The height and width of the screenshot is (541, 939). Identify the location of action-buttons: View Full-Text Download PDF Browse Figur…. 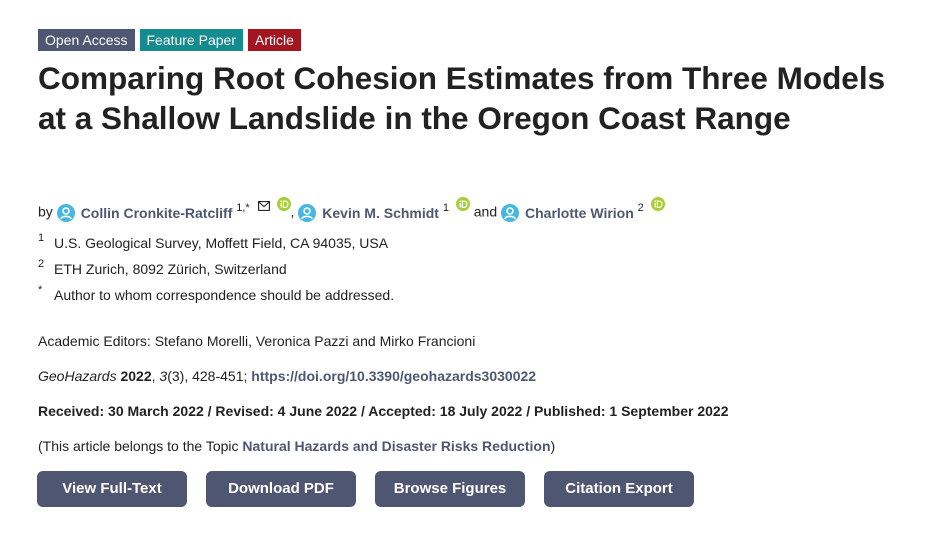
(365, 489).